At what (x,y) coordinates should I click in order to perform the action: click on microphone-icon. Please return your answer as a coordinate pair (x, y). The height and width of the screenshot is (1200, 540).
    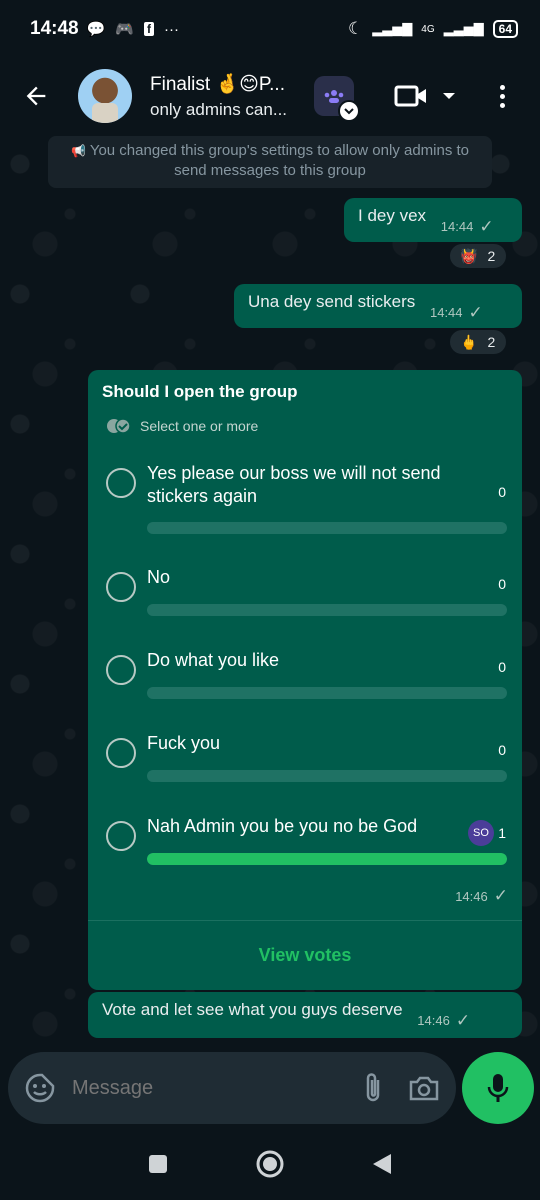
    Looking at the image, I should click on (498, 1088).